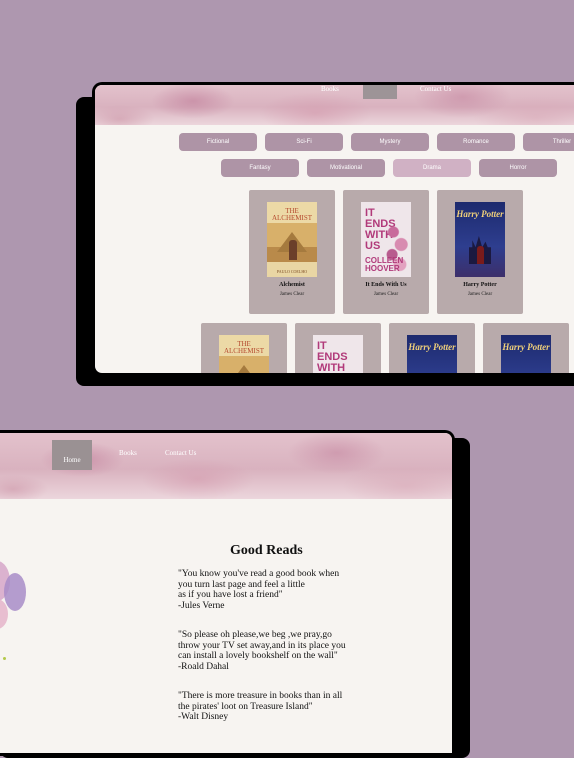 The height and width of the screenshot is (758, 574). What do you see at coordinates (380, 92) in the screenshot?
I see `nav-active-tab` at bounding box center [380, 92].